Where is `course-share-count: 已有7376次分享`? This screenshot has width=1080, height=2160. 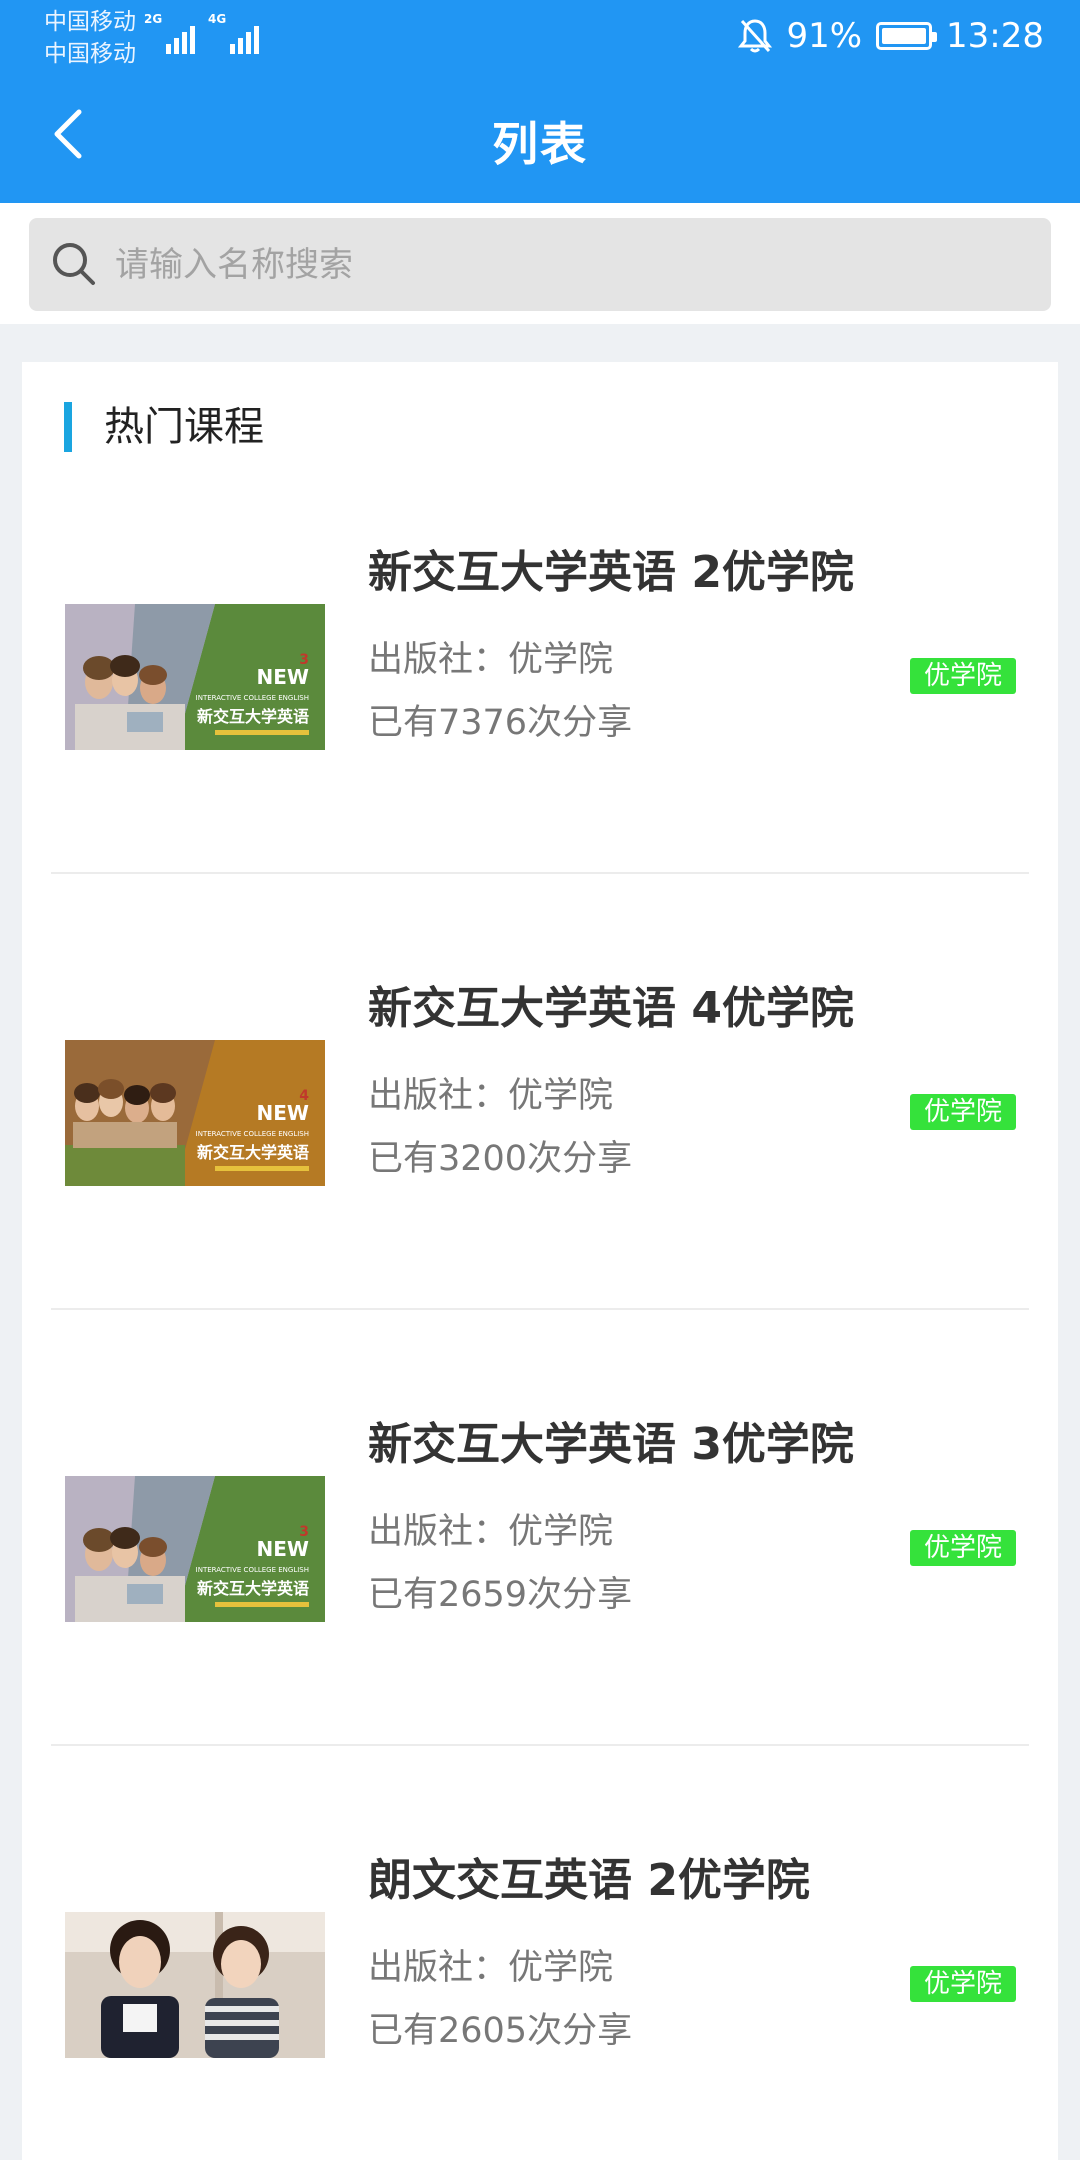
course-share-count: 已有7376次分享 is located at coordinates (500, 723).